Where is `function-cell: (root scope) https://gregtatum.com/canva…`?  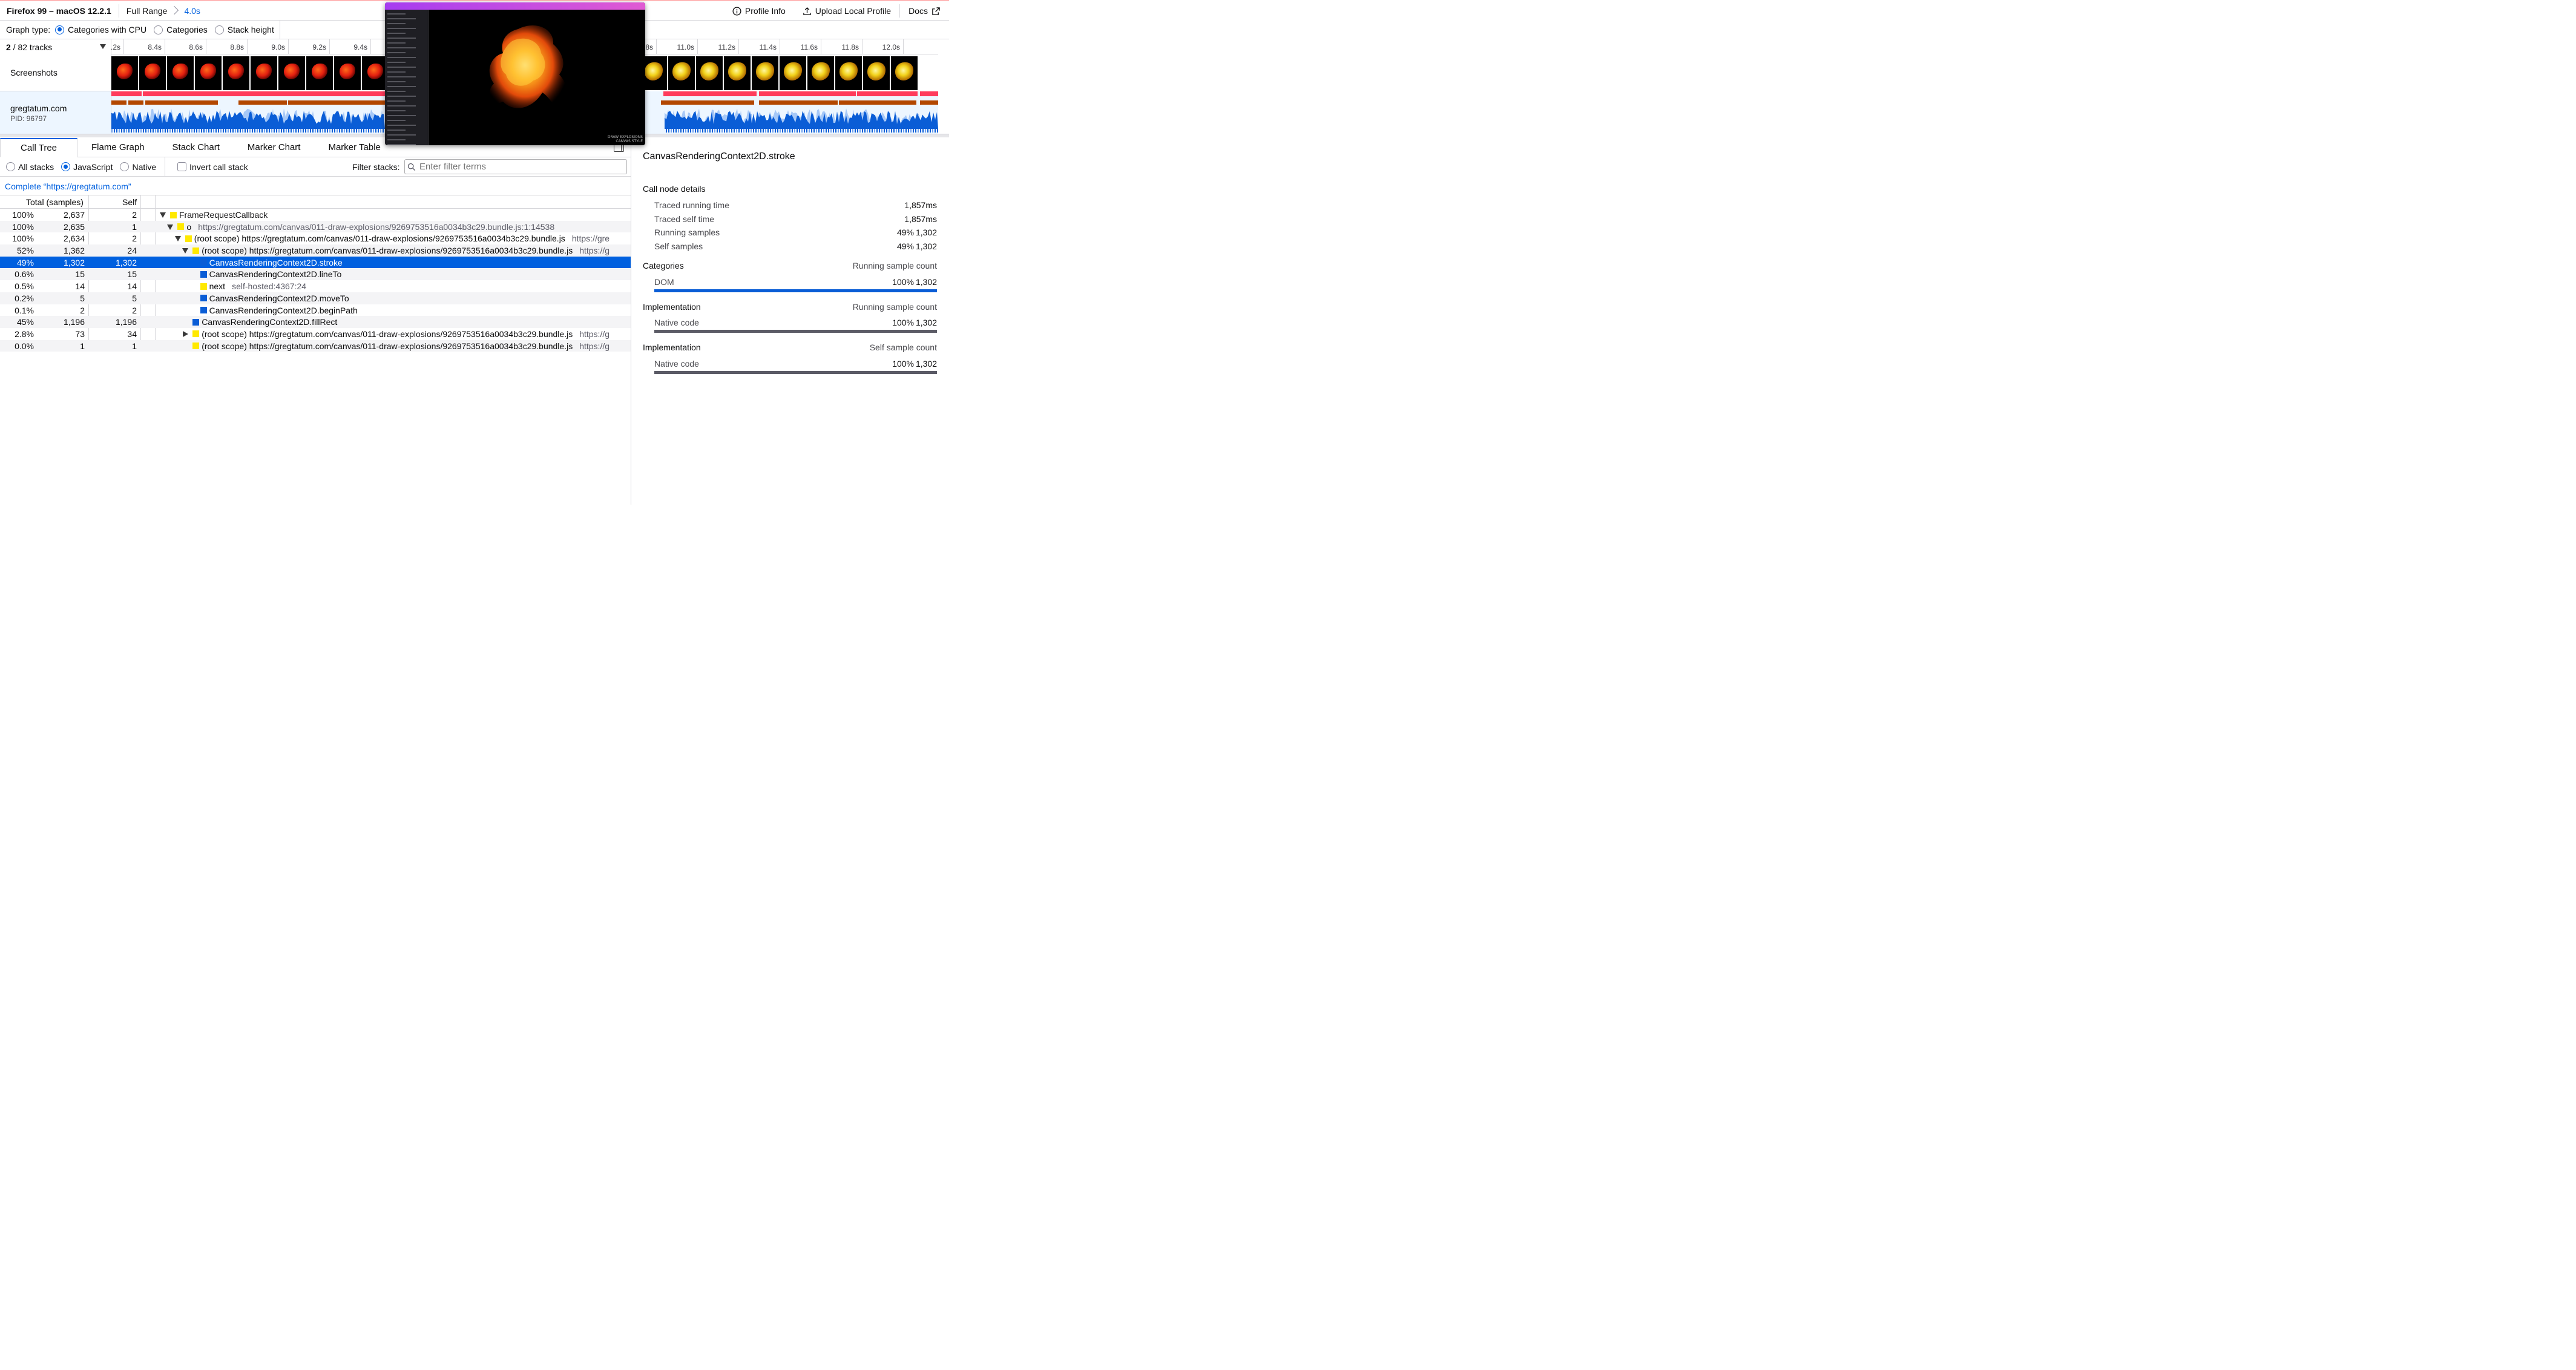
function-cell: (root scope) https://gregtatum.com/canva… is located at coordinates (392, 238).